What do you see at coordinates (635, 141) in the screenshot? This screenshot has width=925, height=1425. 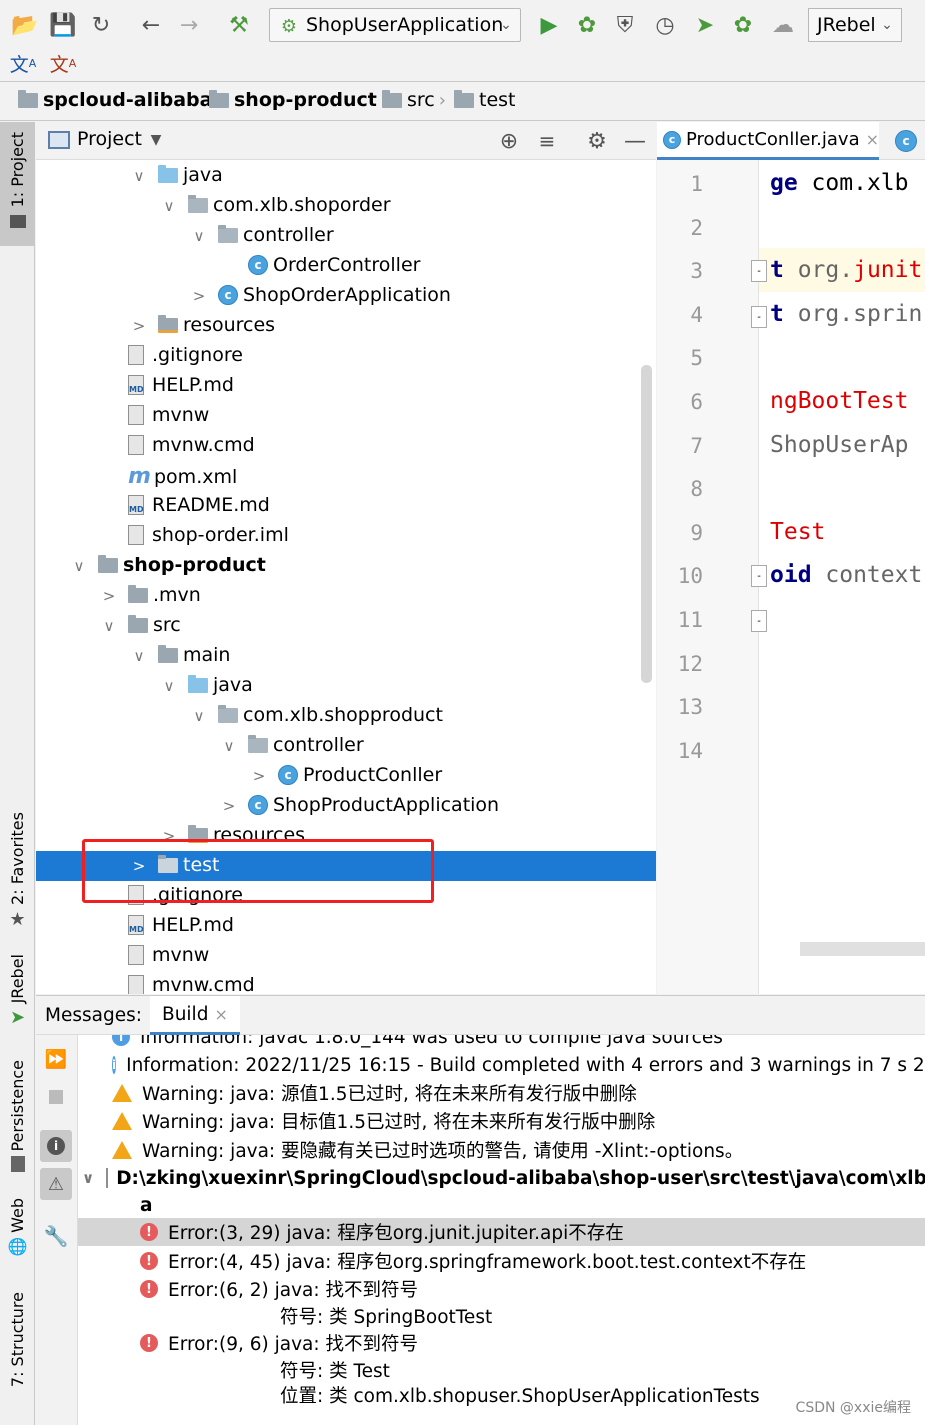 I see `minimize-icon: —` at bounding box center [635, 141].